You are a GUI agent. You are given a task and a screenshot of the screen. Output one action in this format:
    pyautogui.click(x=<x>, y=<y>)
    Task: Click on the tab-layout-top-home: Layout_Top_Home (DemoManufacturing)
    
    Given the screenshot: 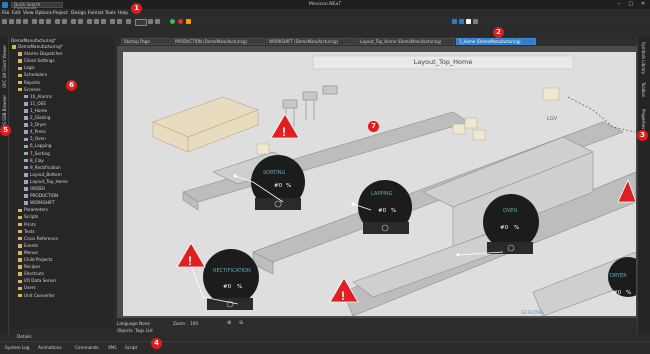 What is the action you would take?
    pyautogui.click(x=406, y=41)
    